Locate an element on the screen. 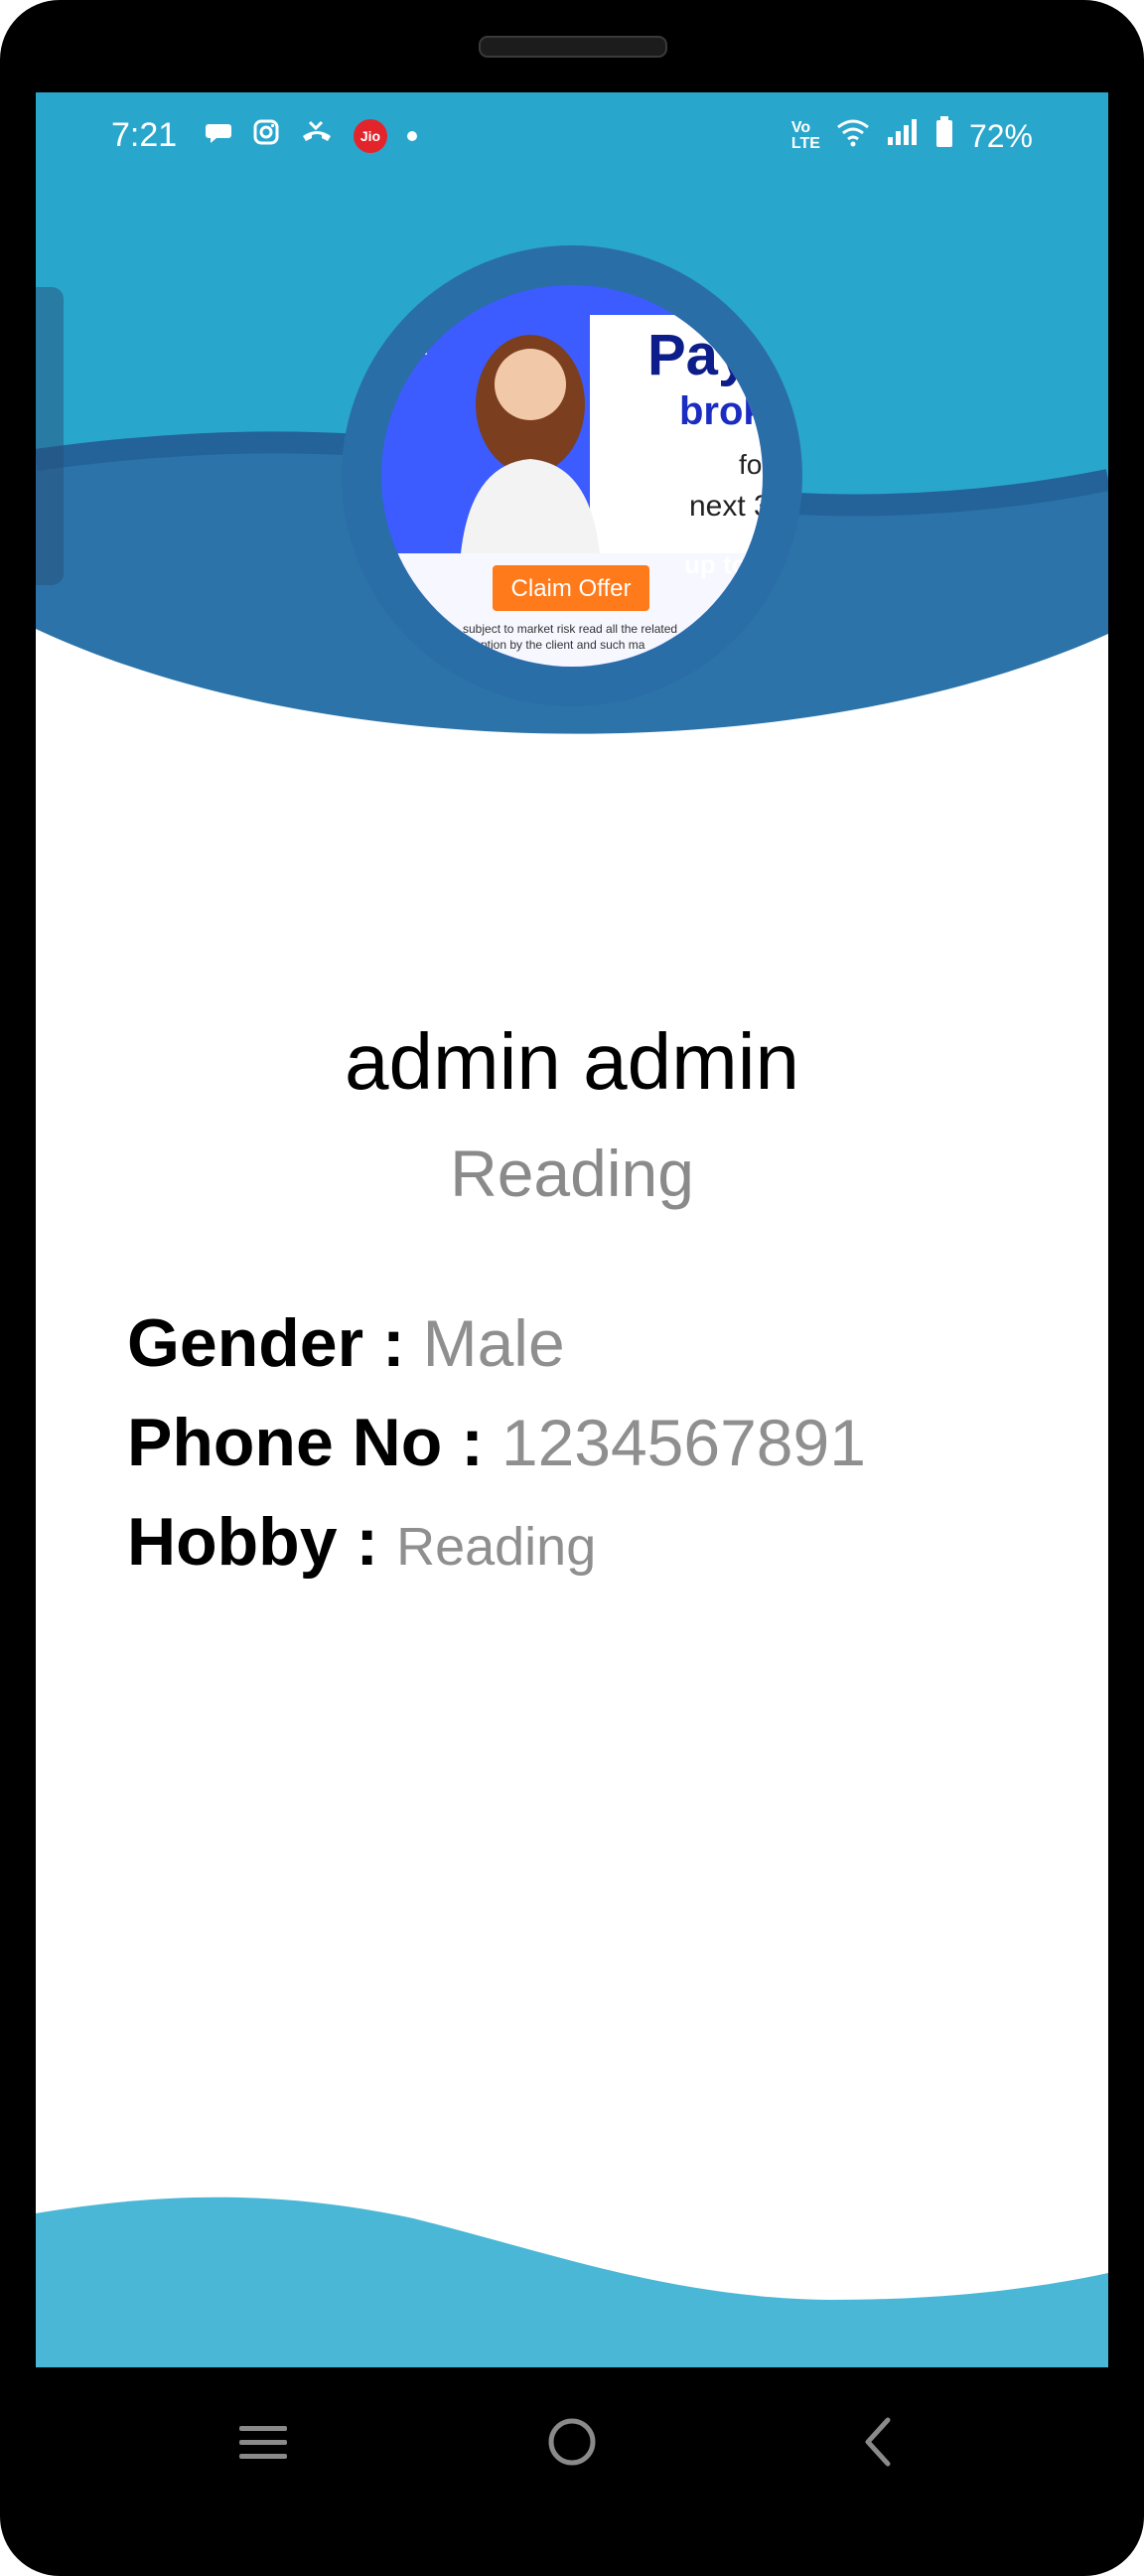  detail-row-hobby: Hobby : Reading is located at coordinates (497, 1552).